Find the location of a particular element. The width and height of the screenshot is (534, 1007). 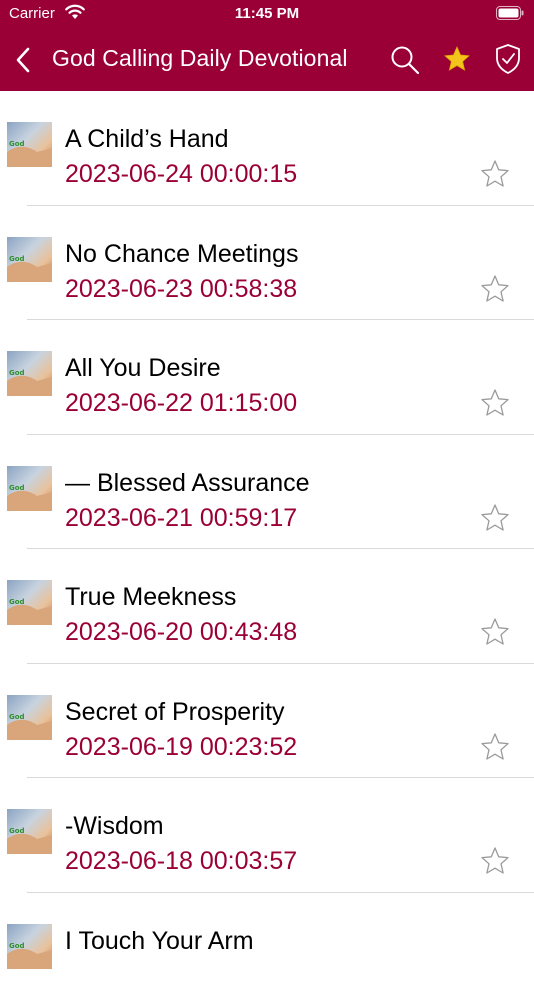

clock: 11:45 PM is located at coordinates (267, 13).